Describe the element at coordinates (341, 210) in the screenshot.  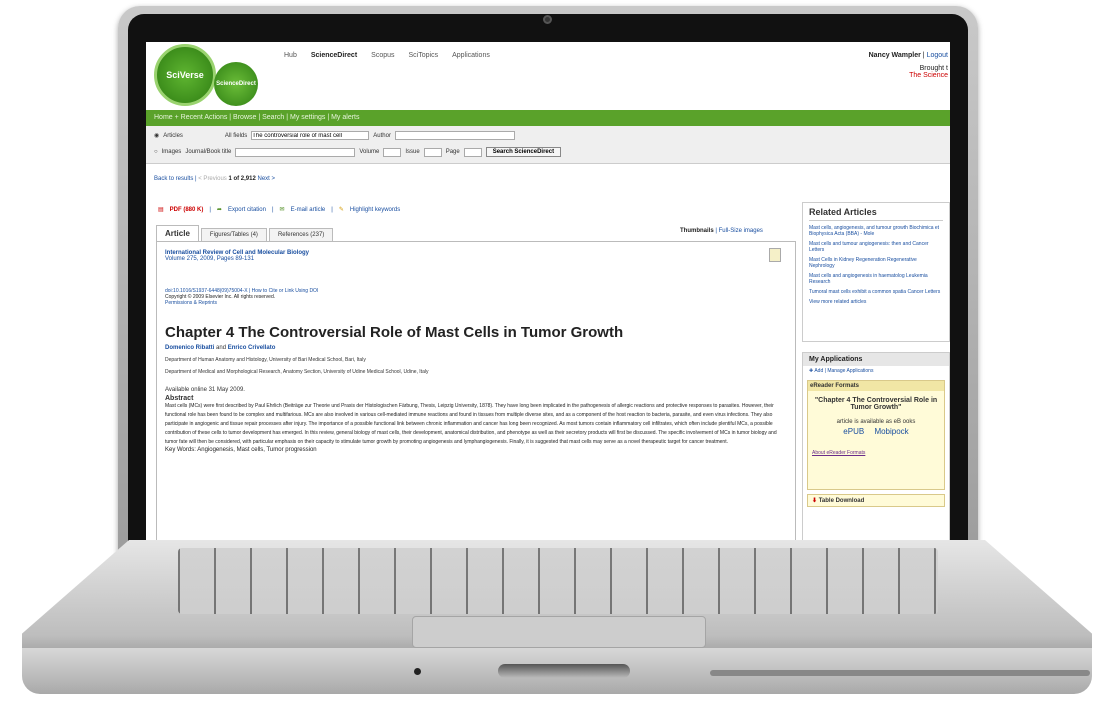
I see `highlight-icon: ✎` at that location.